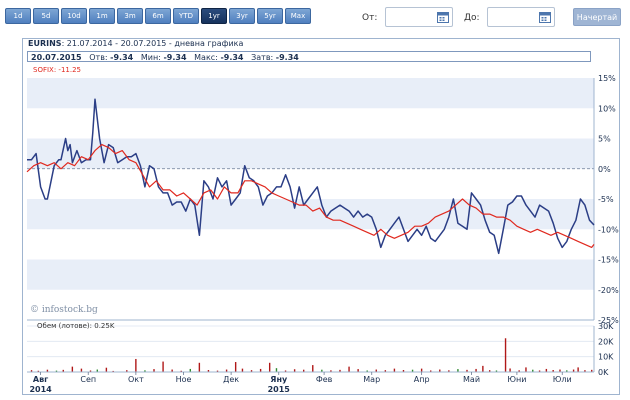 This screenshot has width=630, height=400. What do you see at coordinates (608, 260) in the screenshot?
I see `y-tick-label: -15%` at bounding box center [608, 260].